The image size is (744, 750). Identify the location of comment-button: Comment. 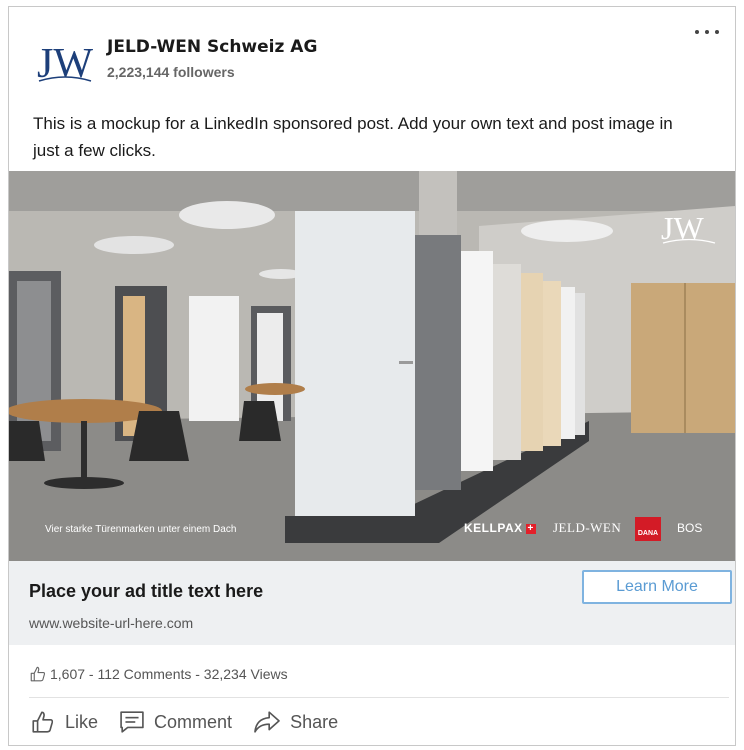
(175, 722).